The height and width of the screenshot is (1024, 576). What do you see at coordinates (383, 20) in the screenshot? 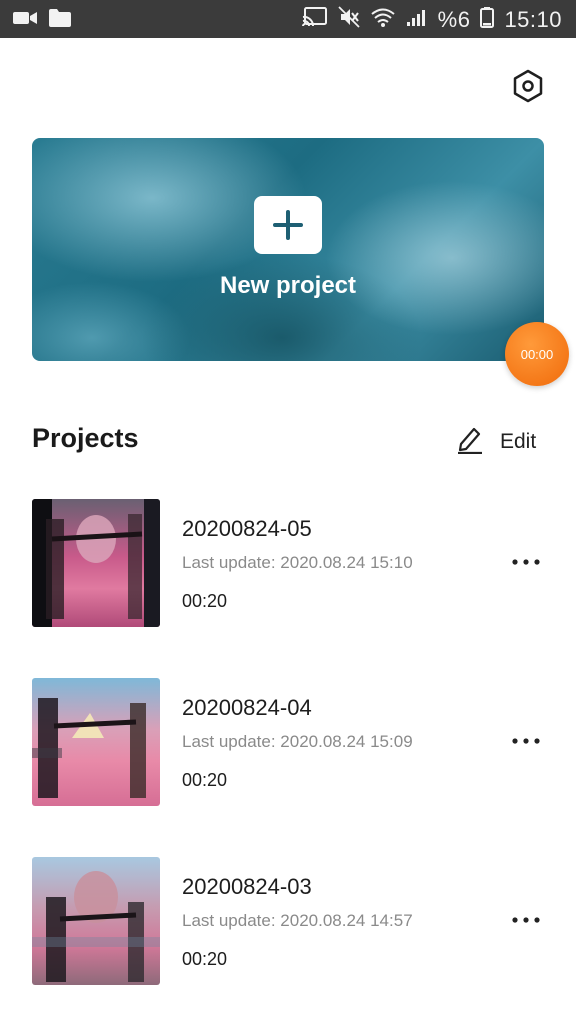
I see `wifi-icon` at bounding box center [383, 20].